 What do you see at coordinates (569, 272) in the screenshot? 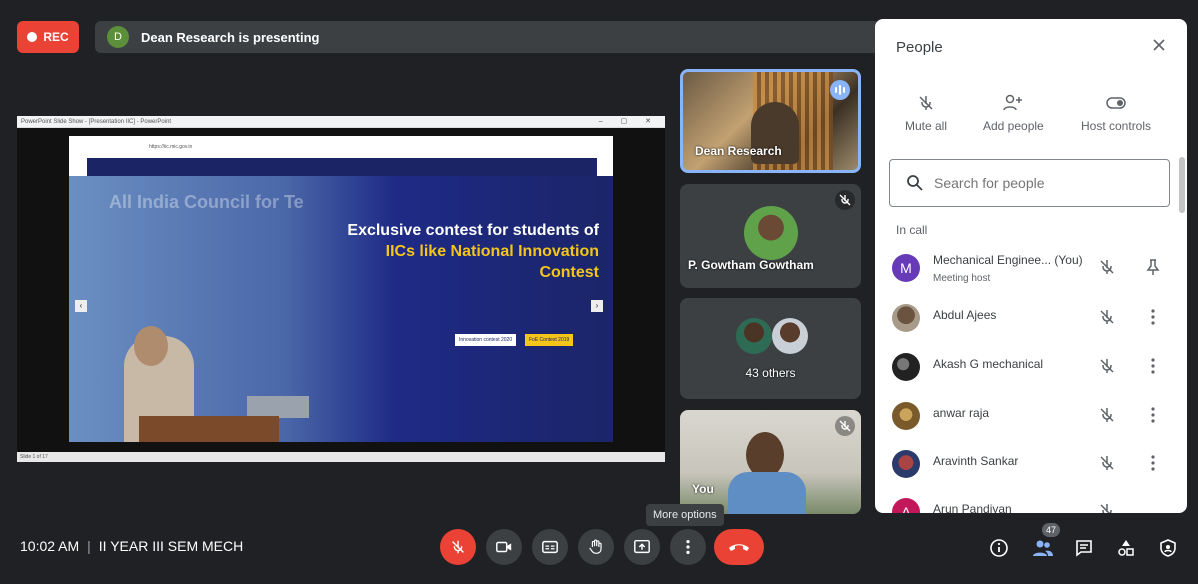
I see `headline-line-3: Contest` at bounding box center [569, 272].